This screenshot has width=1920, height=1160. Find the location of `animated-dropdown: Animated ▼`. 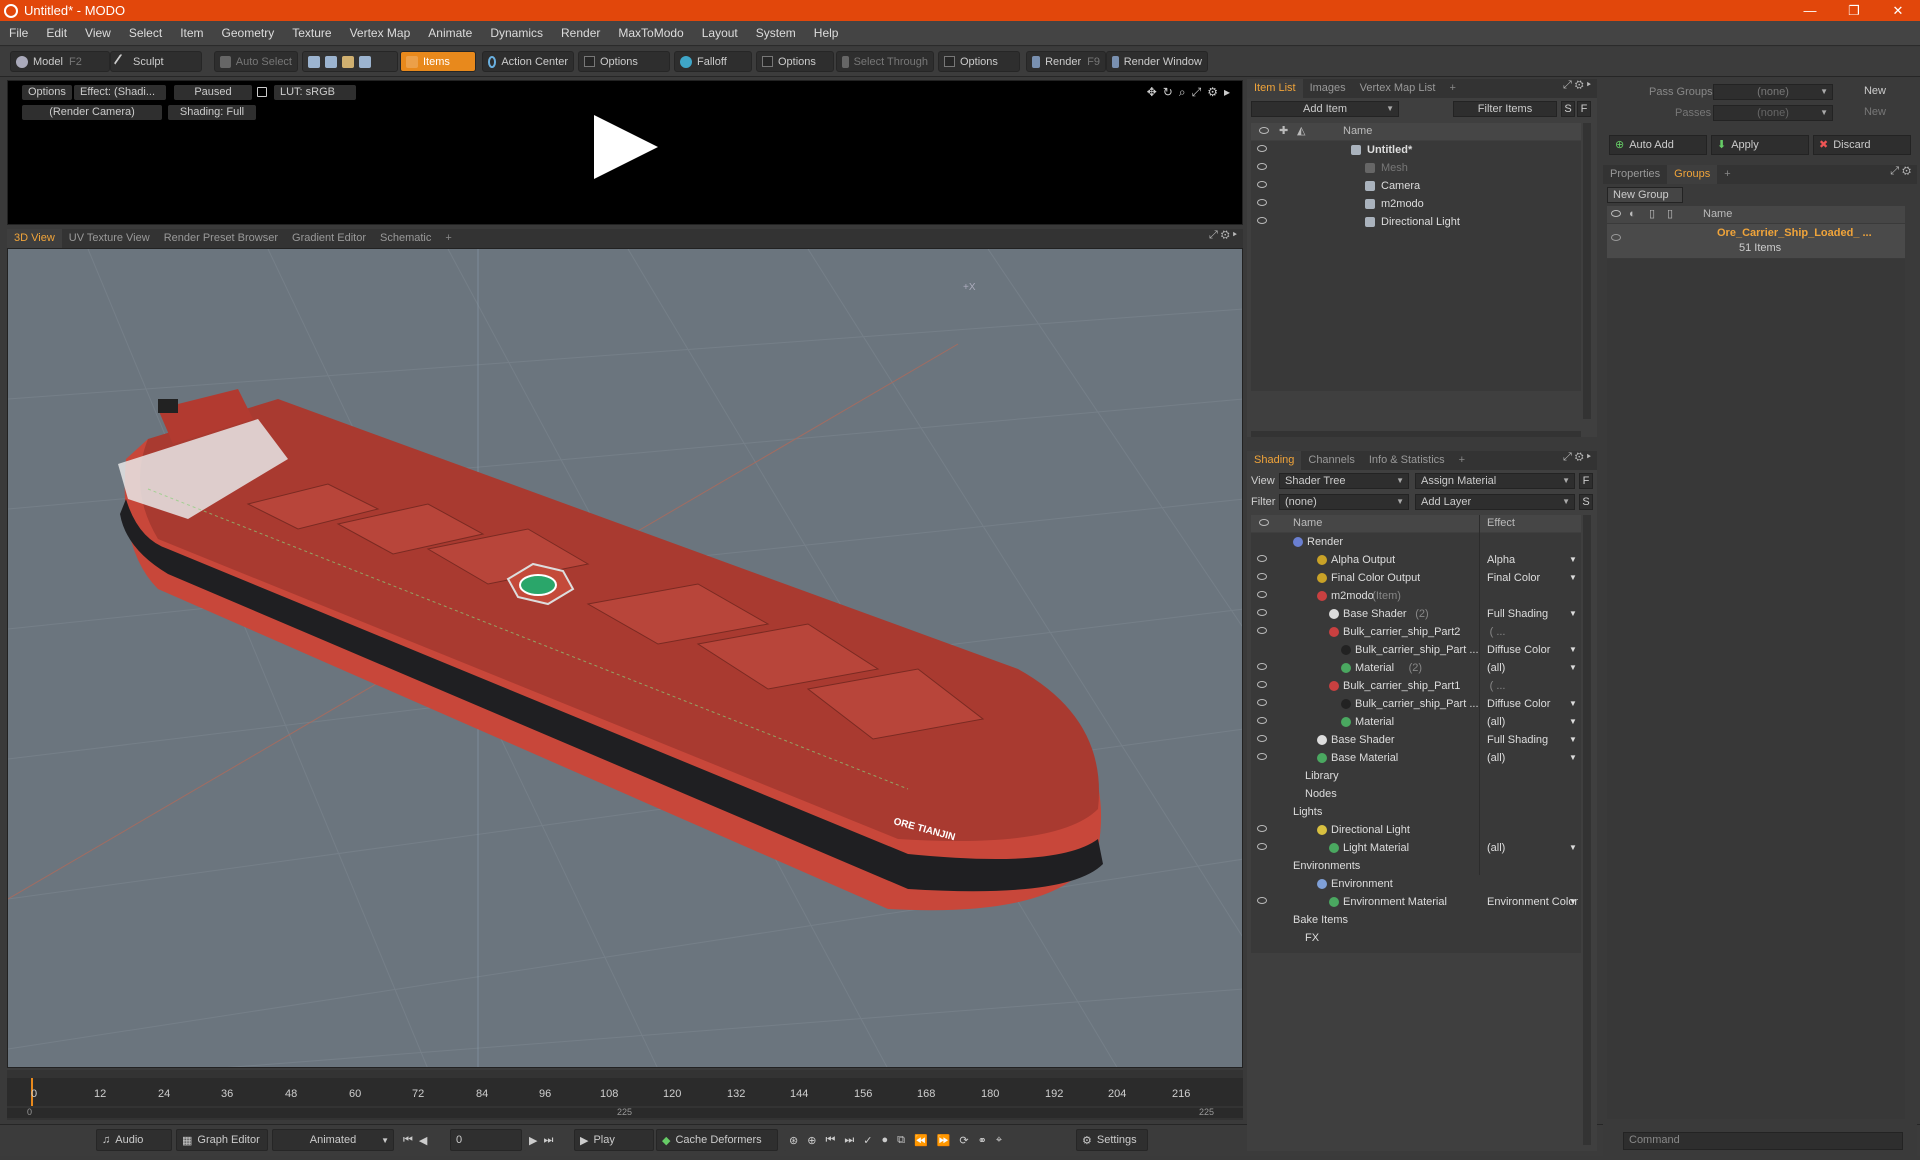

animated-dropdown: Animated ▼ is located at coordinates (333, 1140).